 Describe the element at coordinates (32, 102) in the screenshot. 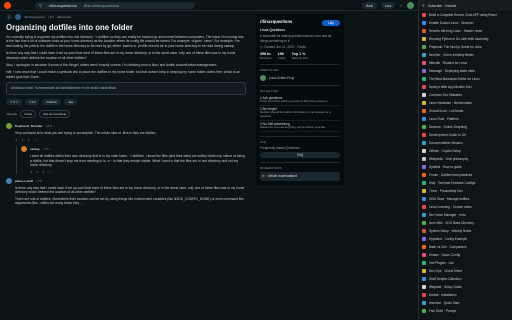

I see `comments-button: □ 10` at that location.